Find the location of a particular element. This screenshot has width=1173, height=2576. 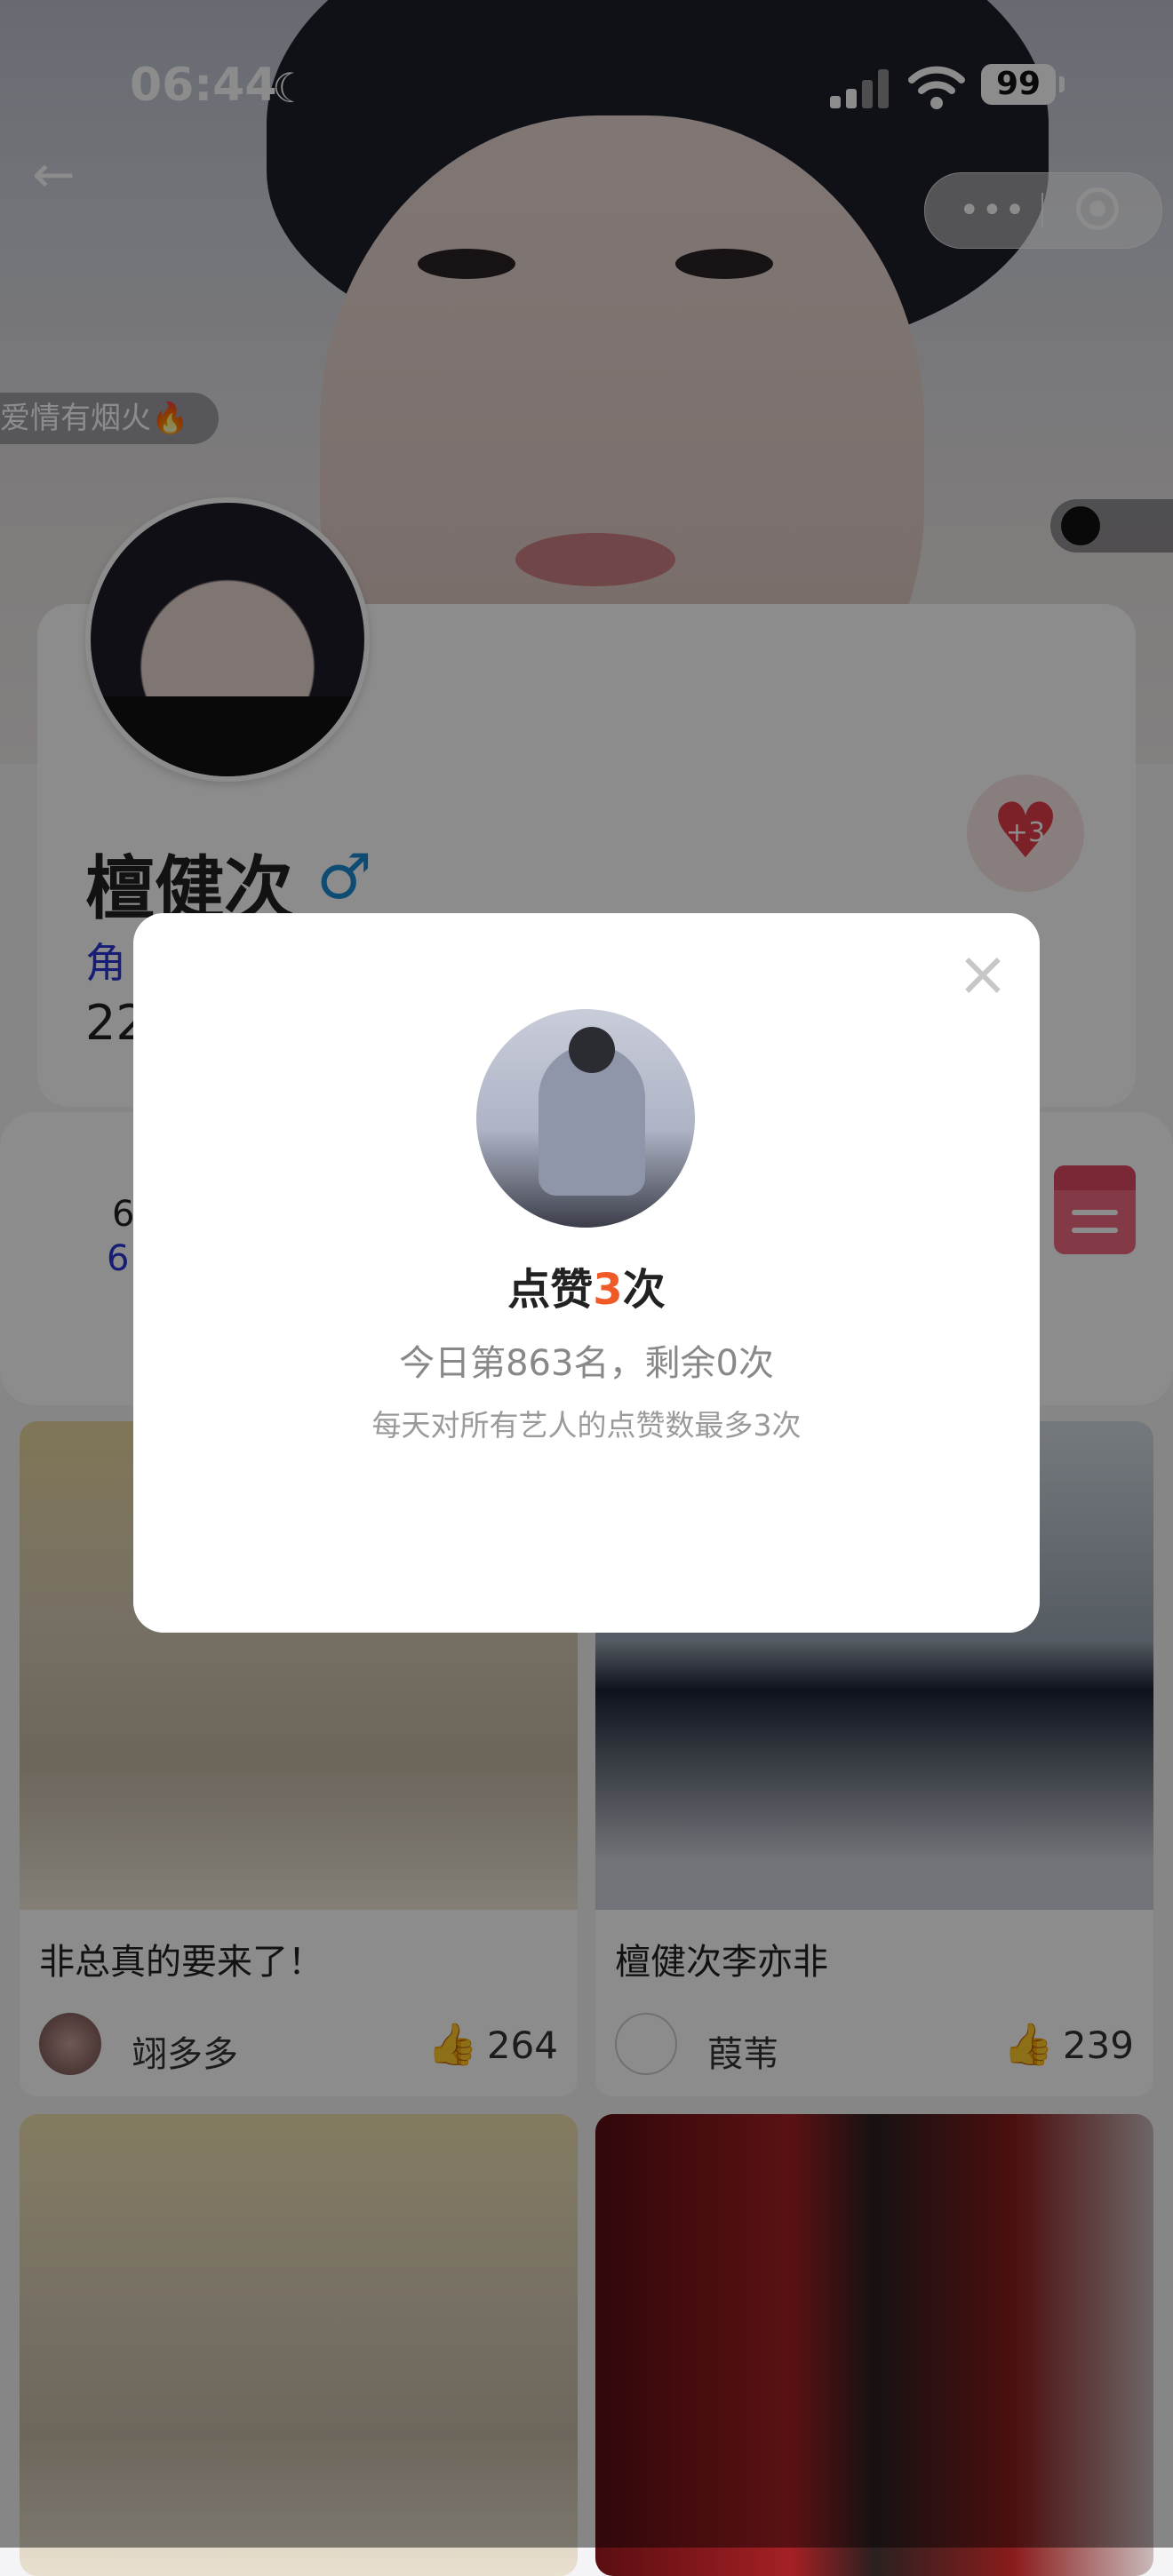

dialog-title: 点赞3次 is located at coordinates (586, 1285).